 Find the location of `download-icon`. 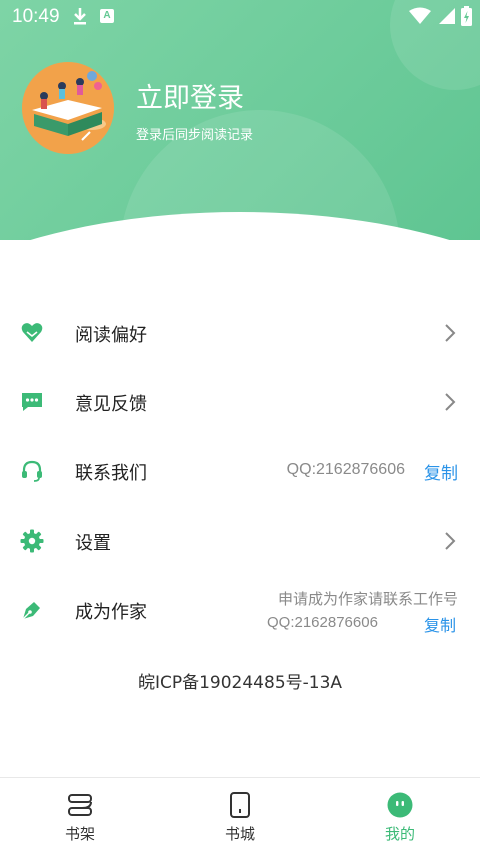

download-icon is located at coordinates (80, 16).